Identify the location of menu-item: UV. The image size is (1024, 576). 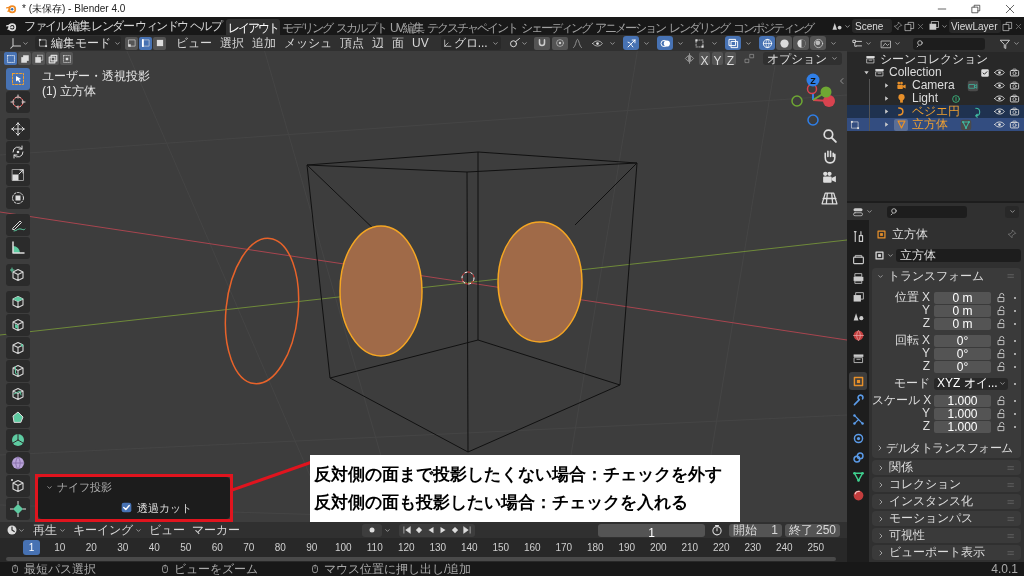
(420, 43).